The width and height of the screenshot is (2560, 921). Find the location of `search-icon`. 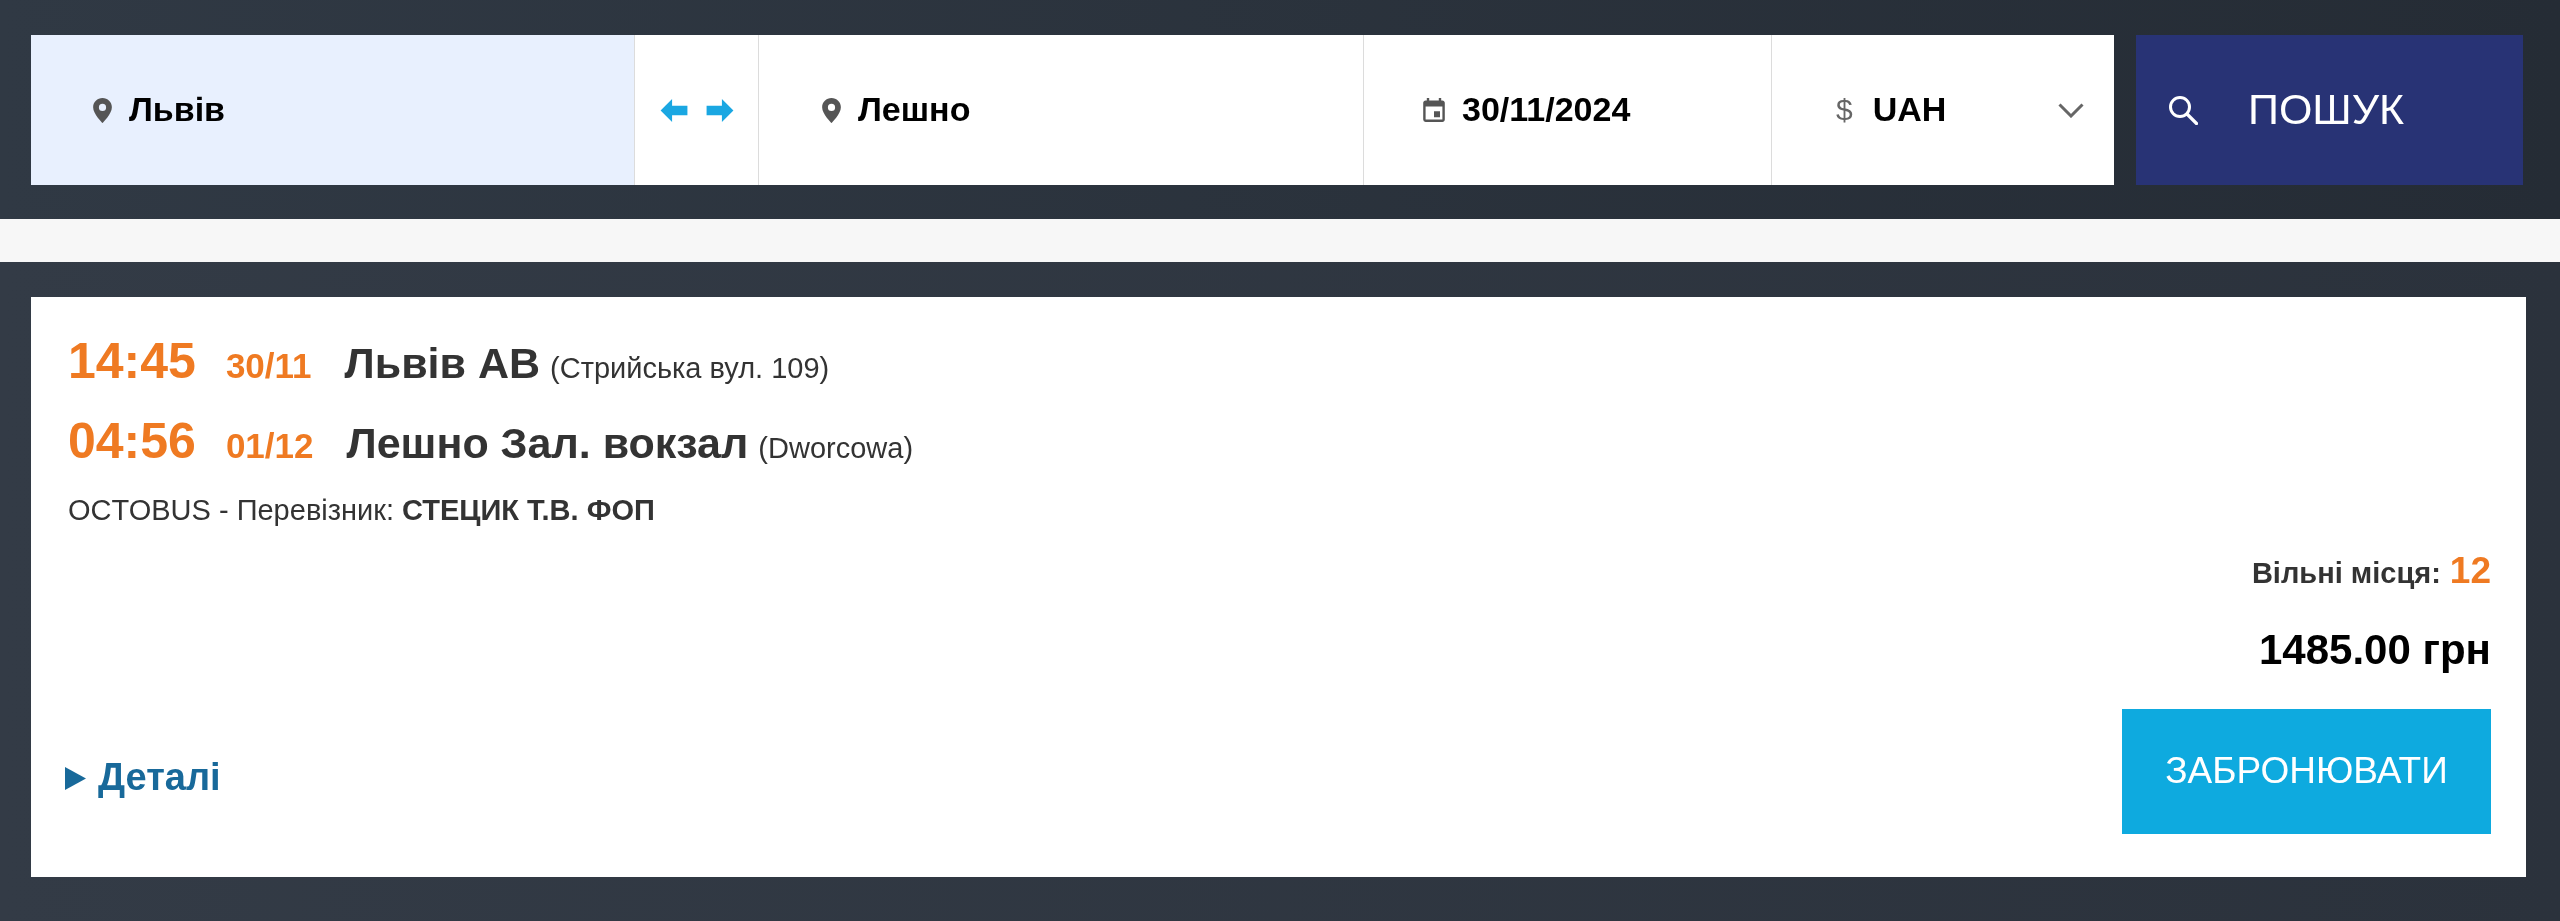

search-icon is located at coordinates (2183, 110).